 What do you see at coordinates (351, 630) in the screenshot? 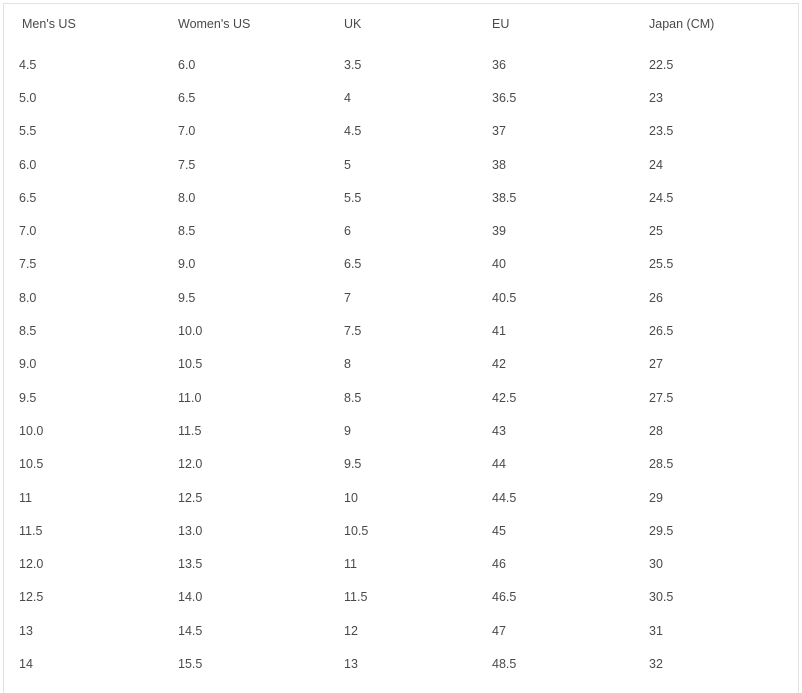
I see `table-cell: 12` at bounding box center [351, 630].